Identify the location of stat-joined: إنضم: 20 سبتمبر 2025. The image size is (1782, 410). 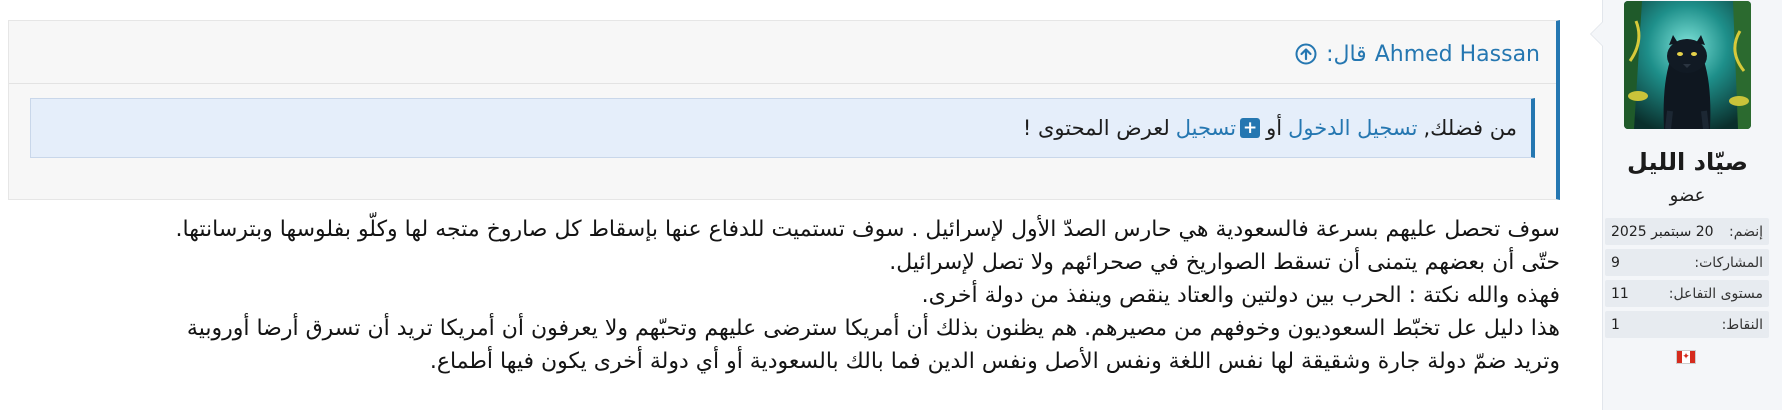
(1687, 231).